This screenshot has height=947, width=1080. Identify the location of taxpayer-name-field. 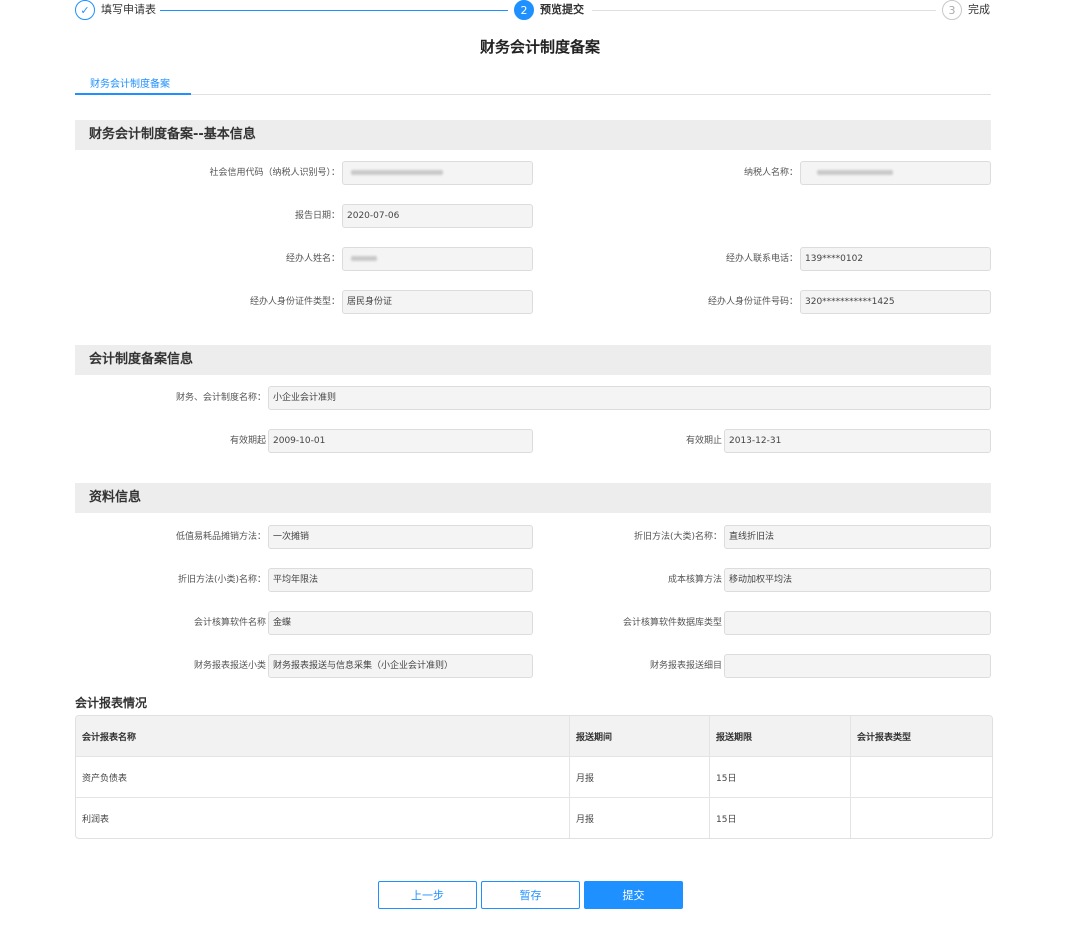
(895, 173).